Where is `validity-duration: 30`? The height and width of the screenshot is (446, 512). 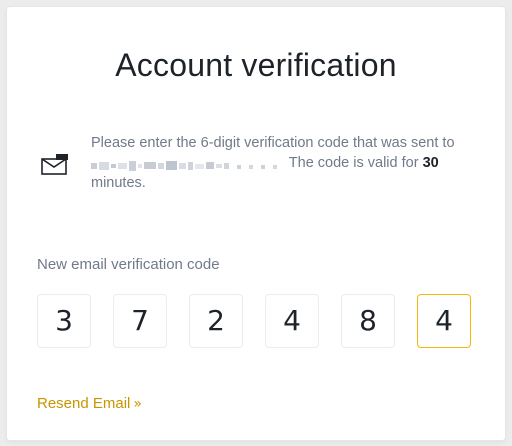
validity-duration: 30 is located at coordinates (430, 163).